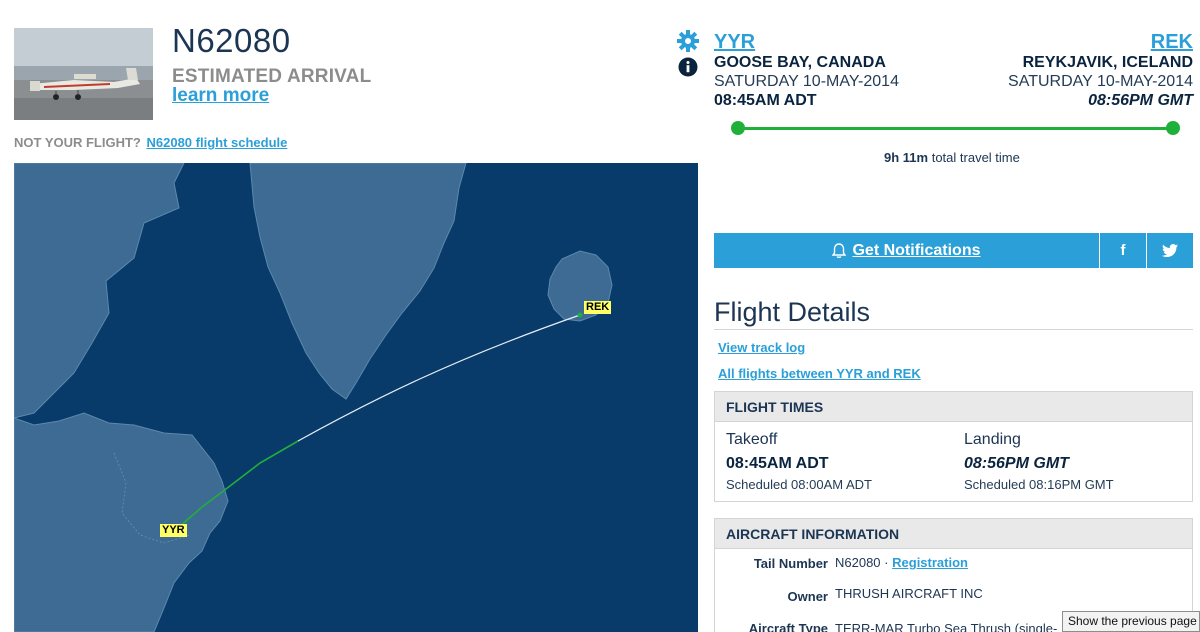  I want to click on origin-time: 08:45AM ADT, so click(765, 100).